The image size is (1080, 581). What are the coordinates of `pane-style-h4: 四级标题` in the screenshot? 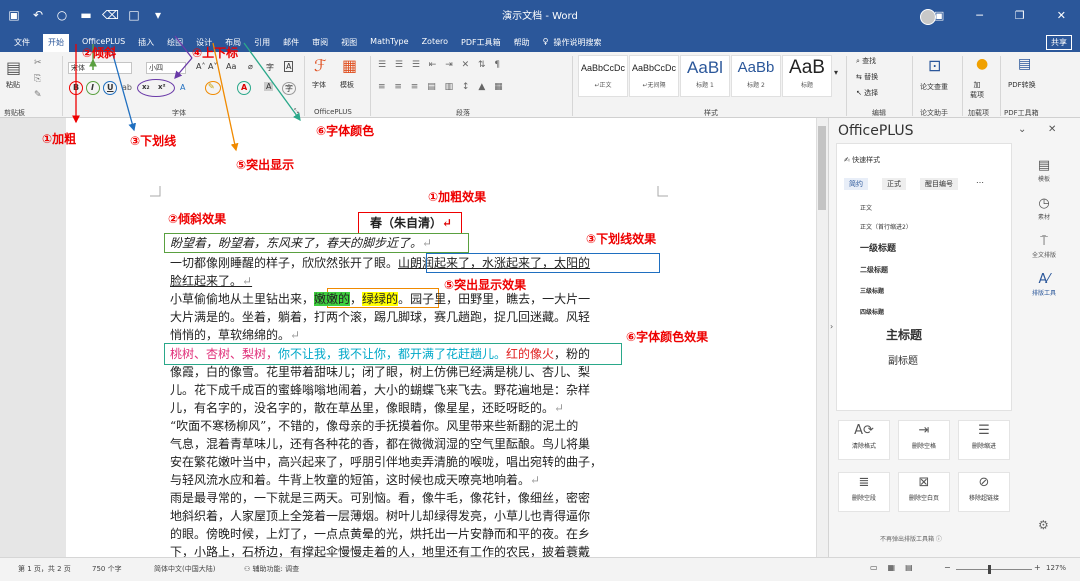 It's located at (872, 311).